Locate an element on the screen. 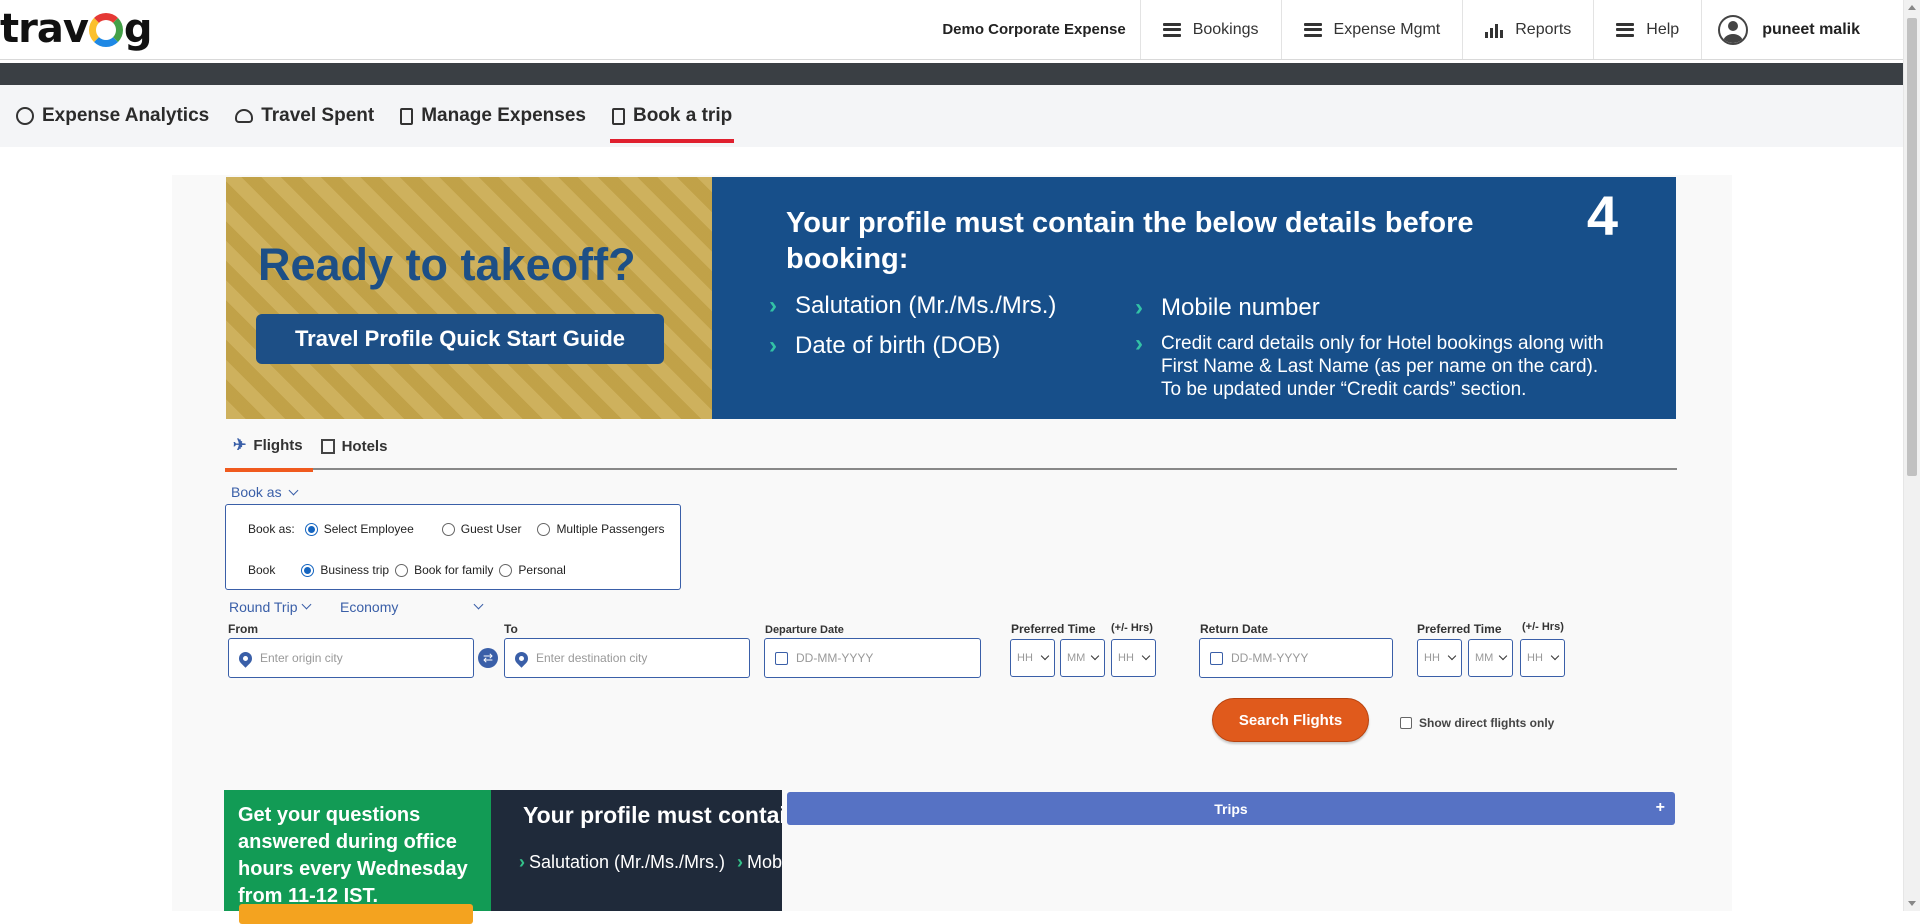  profile-promo-heading: Your profile must contain the b is located at coordinates (652, 815).